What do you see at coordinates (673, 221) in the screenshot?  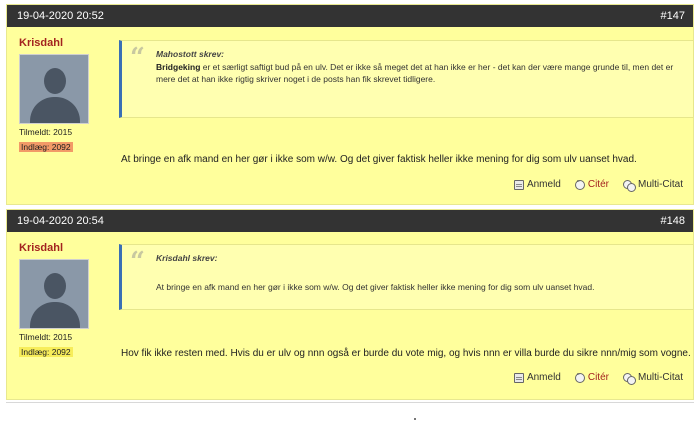 I see `post-number-link: #148` at bounding box center [673, 221].